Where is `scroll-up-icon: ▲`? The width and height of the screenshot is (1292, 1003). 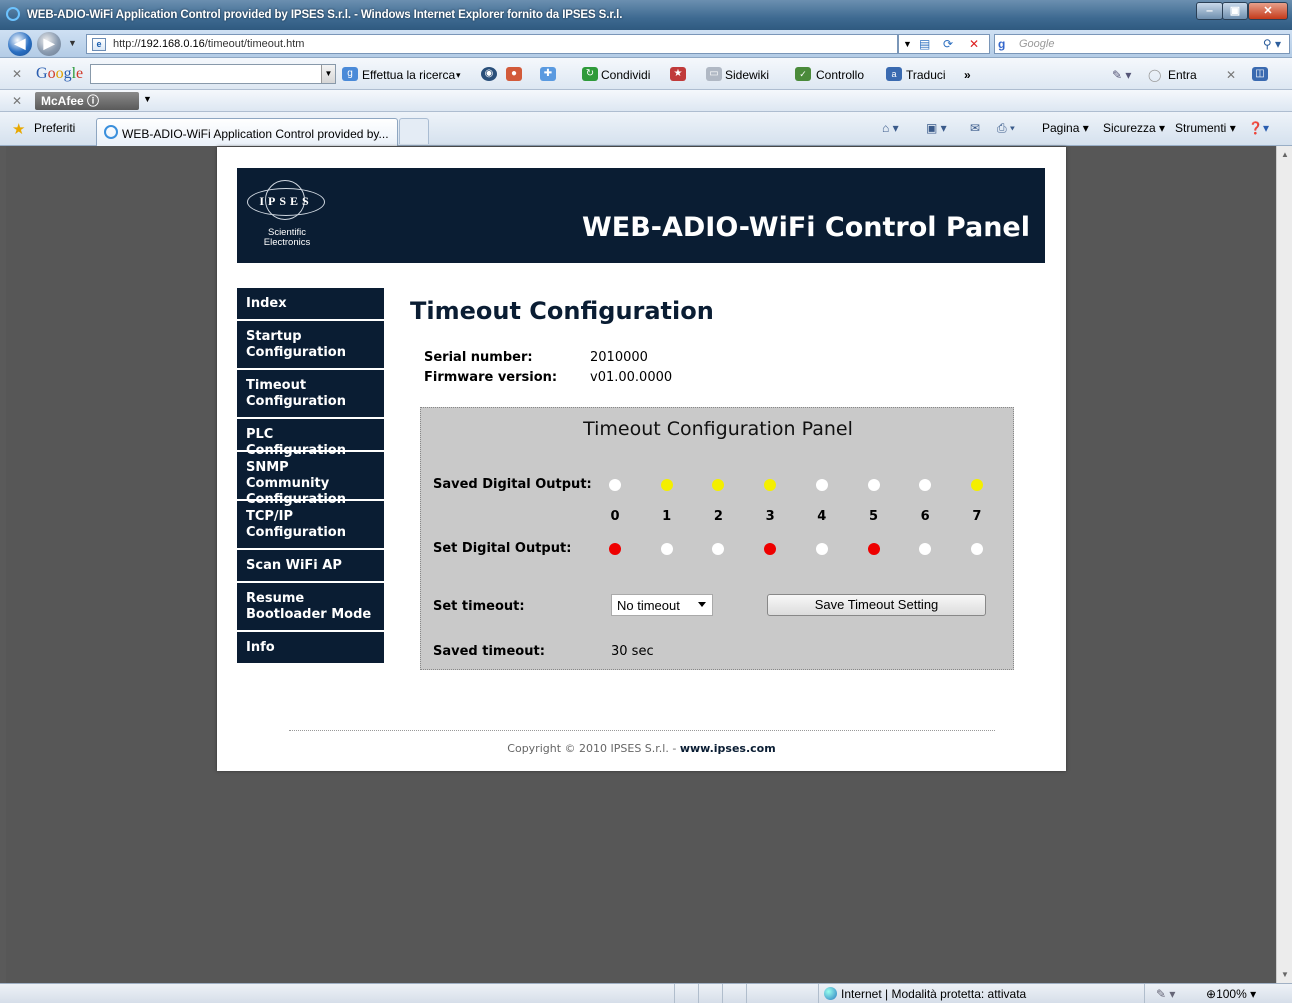
scroll-up-icon: ▲ is located at coordinates (1285, 154).